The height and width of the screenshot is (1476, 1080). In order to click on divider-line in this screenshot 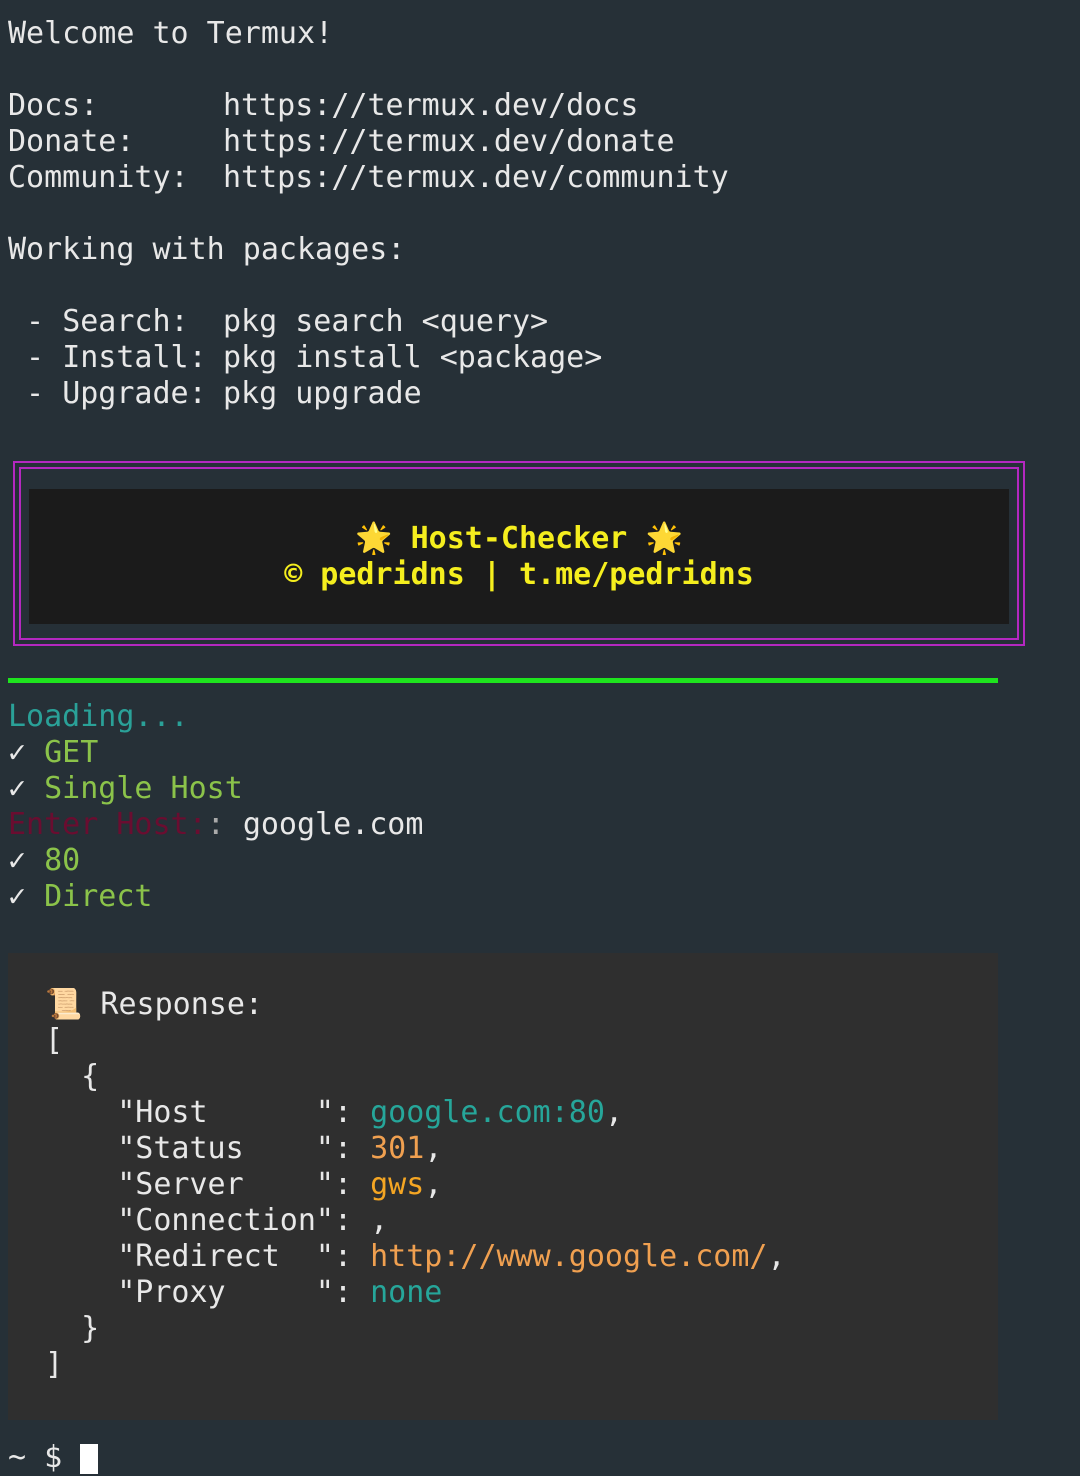, I will do `click(503, 680)`.